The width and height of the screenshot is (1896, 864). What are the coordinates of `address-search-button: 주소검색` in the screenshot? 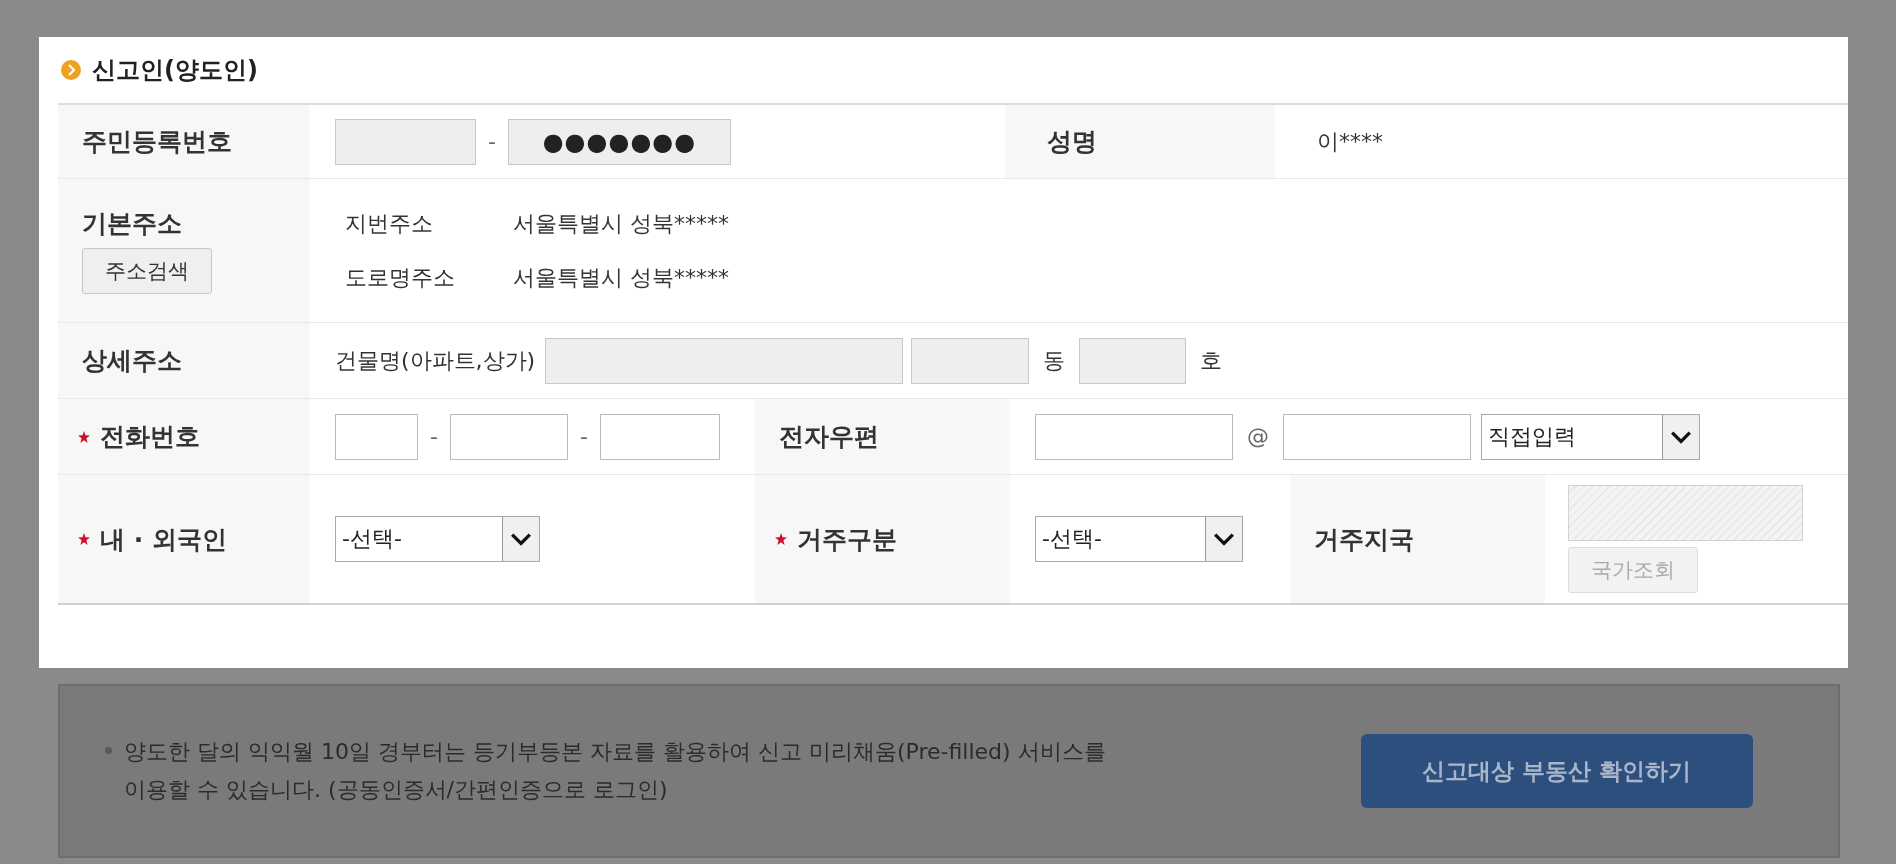 It's located at (147, 271).